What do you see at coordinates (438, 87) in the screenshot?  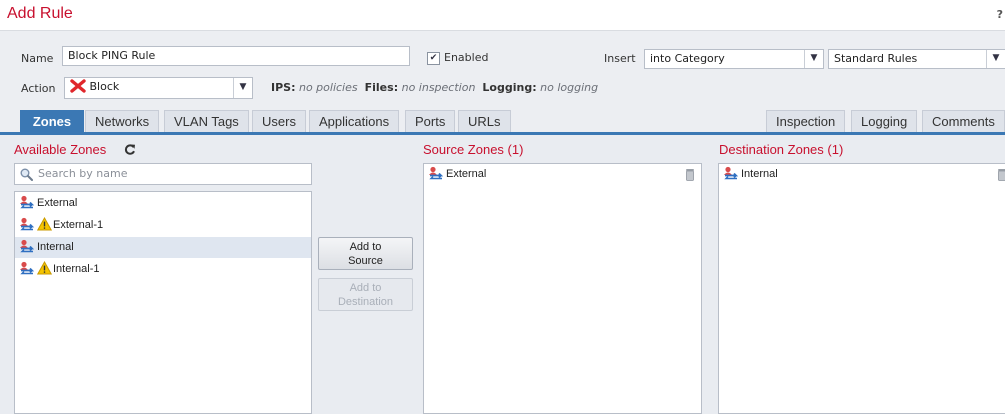 I see `files-value: no inspection` at bounding box center [438, 87].